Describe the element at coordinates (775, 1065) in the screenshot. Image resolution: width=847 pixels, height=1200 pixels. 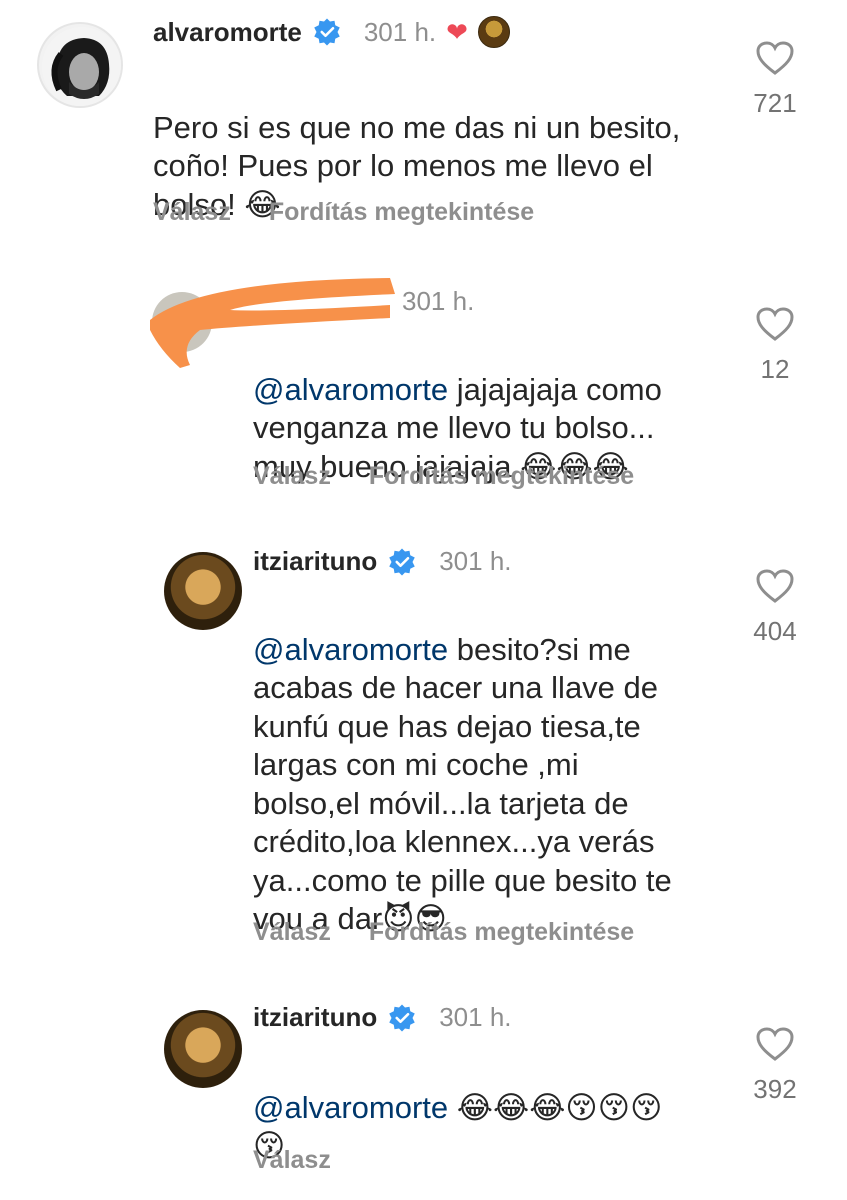
I see `like-area: 392` at that location.